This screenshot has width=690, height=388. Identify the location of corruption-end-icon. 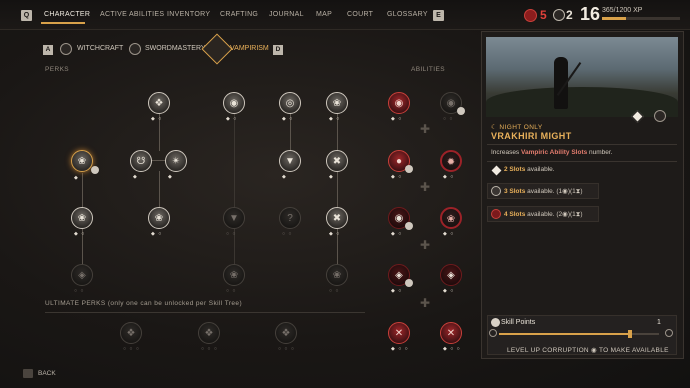
(669, 333).